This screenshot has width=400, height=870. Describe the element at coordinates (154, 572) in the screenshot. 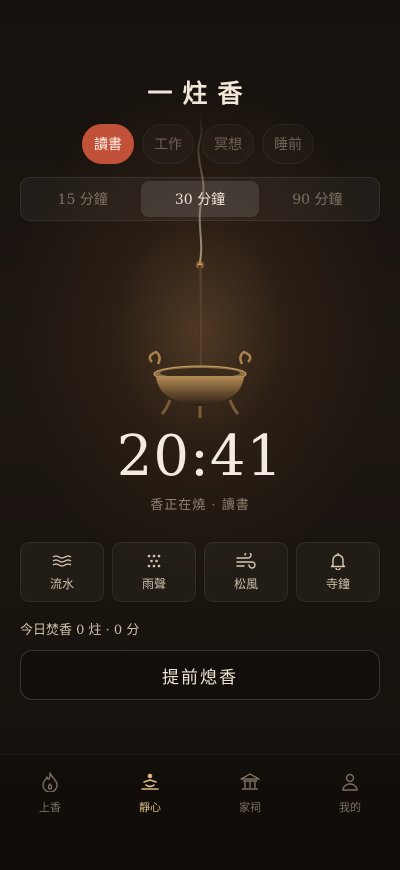

I see `sound-rain-button: 雨聲` at that location.